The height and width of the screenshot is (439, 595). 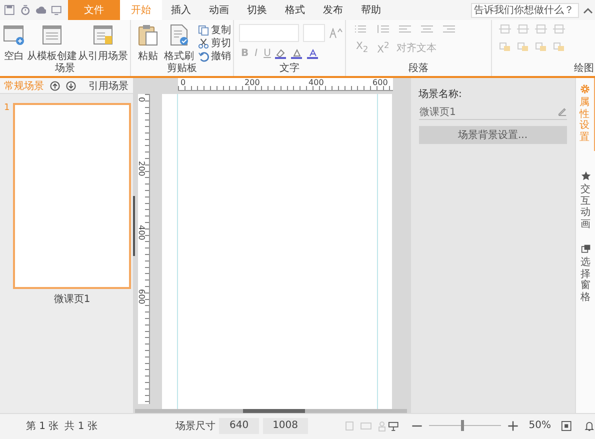 I want to click on ribbon-button: 从引用场景, so click(x=103, y=43).